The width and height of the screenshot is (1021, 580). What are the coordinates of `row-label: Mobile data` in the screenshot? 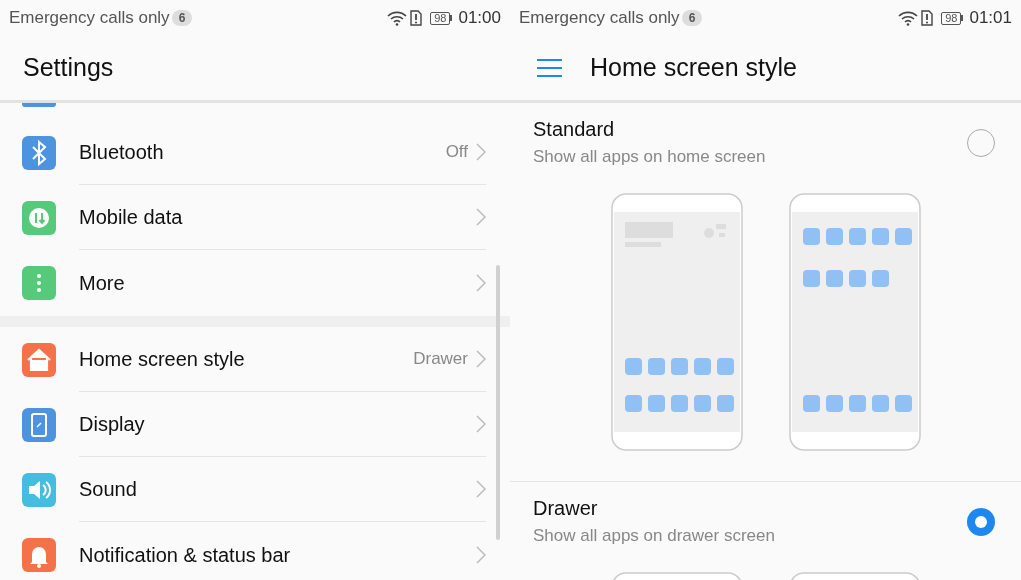 It's located at (131, 217).